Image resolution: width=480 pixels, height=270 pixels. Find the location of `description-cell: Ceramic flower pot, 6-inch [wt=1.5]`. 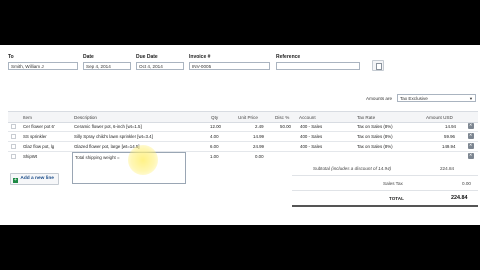

description-cell: Ceramic flower pot, 6-inch [wt=1.5] is located at coordinates (108, 126).